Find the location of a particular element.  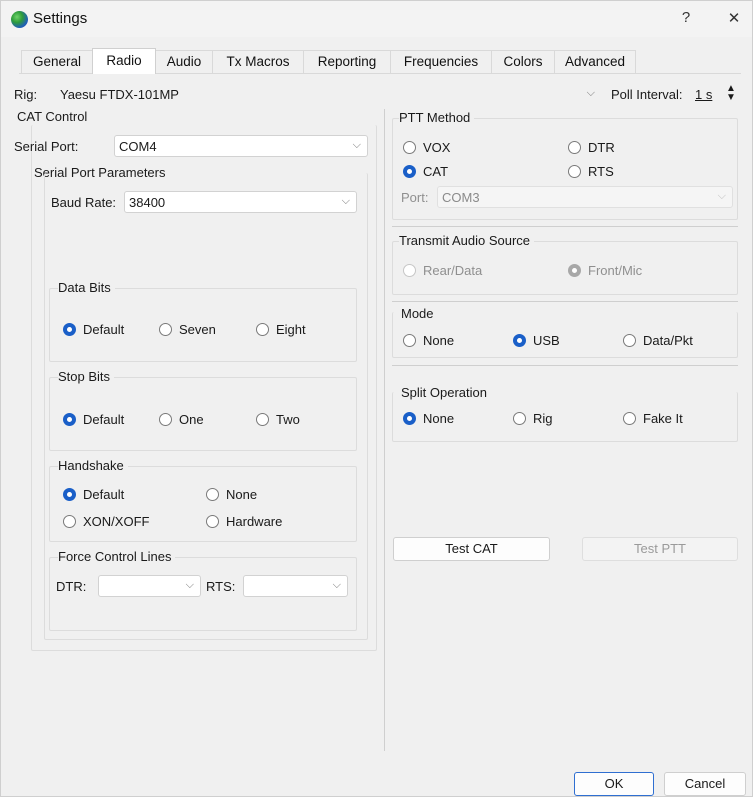

handshake-group: Handshake is located at coordinates (203, 500).